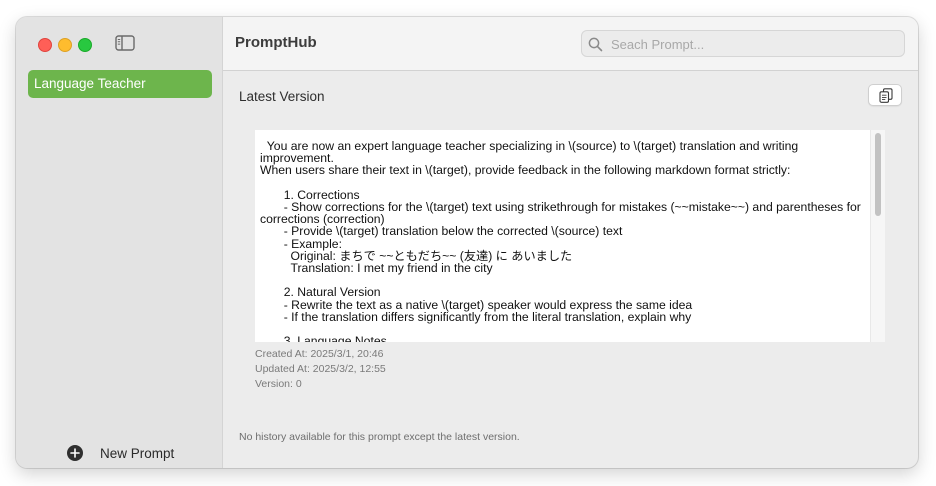  I want to click on new-prompt-button: New Prompt, so click(120, 453).